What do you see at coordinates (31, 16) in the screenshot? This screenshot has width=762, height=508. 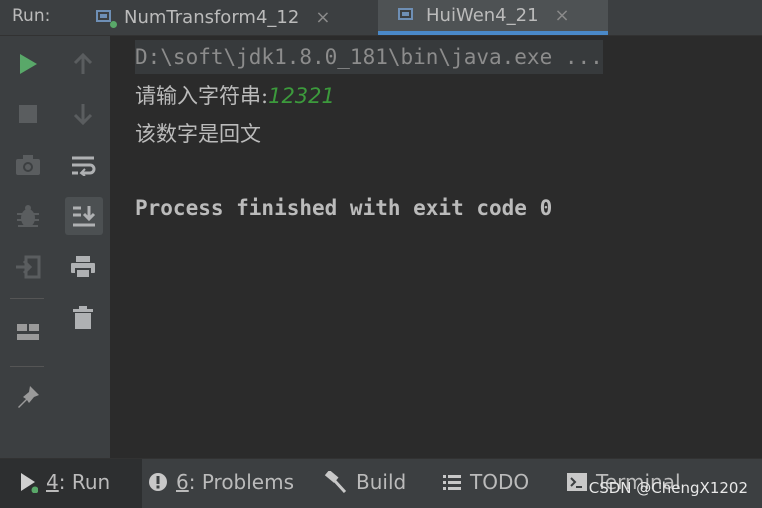 I see `run-label: Run:` at bounding box center [31, 16].